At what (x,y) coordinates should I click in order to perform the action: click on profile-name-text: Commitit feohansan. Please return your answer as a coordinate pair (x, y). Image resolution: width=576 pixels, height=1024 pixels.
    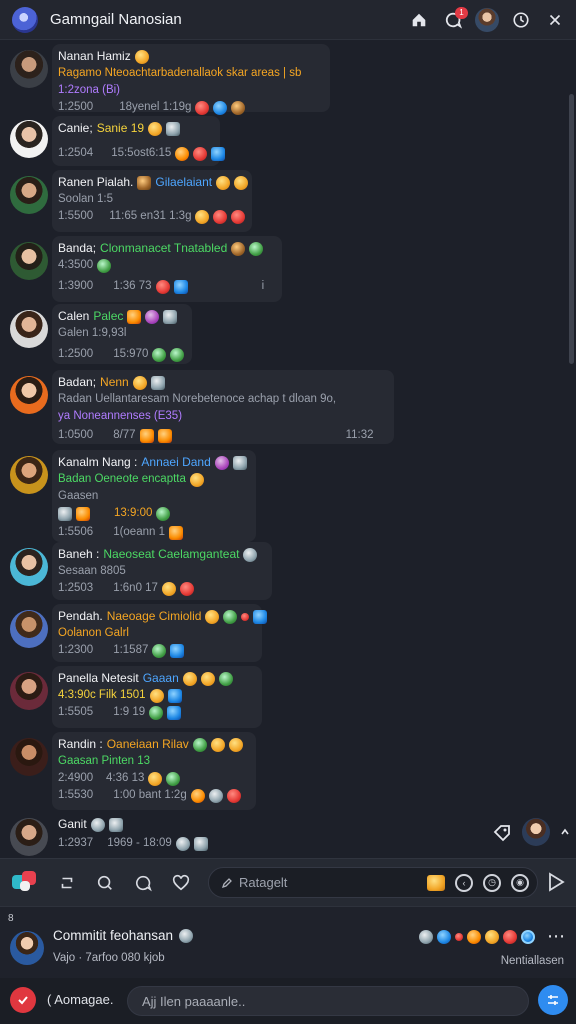
    Looking at the image, I should click on (113, 935).